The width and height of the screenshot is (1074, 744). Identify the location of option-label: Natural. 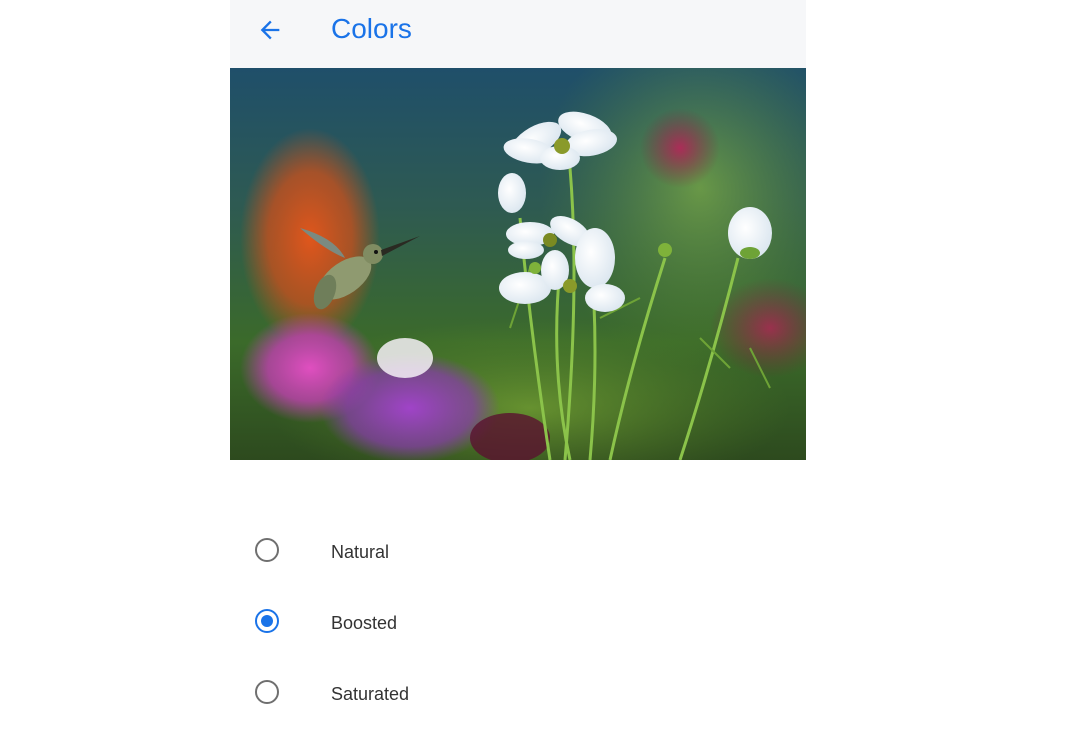
(360, 552).